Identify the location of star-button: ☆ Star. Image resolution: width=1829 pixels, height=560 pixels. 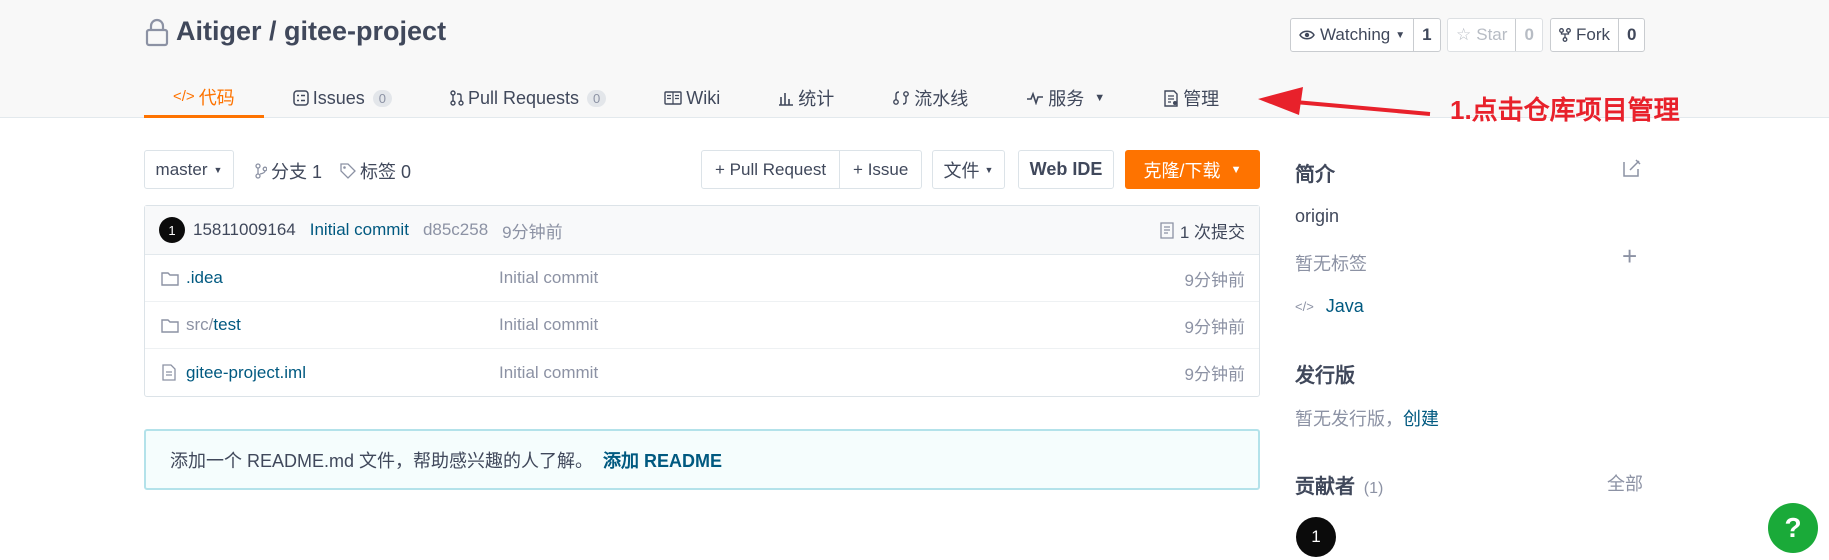
(1482, 35).